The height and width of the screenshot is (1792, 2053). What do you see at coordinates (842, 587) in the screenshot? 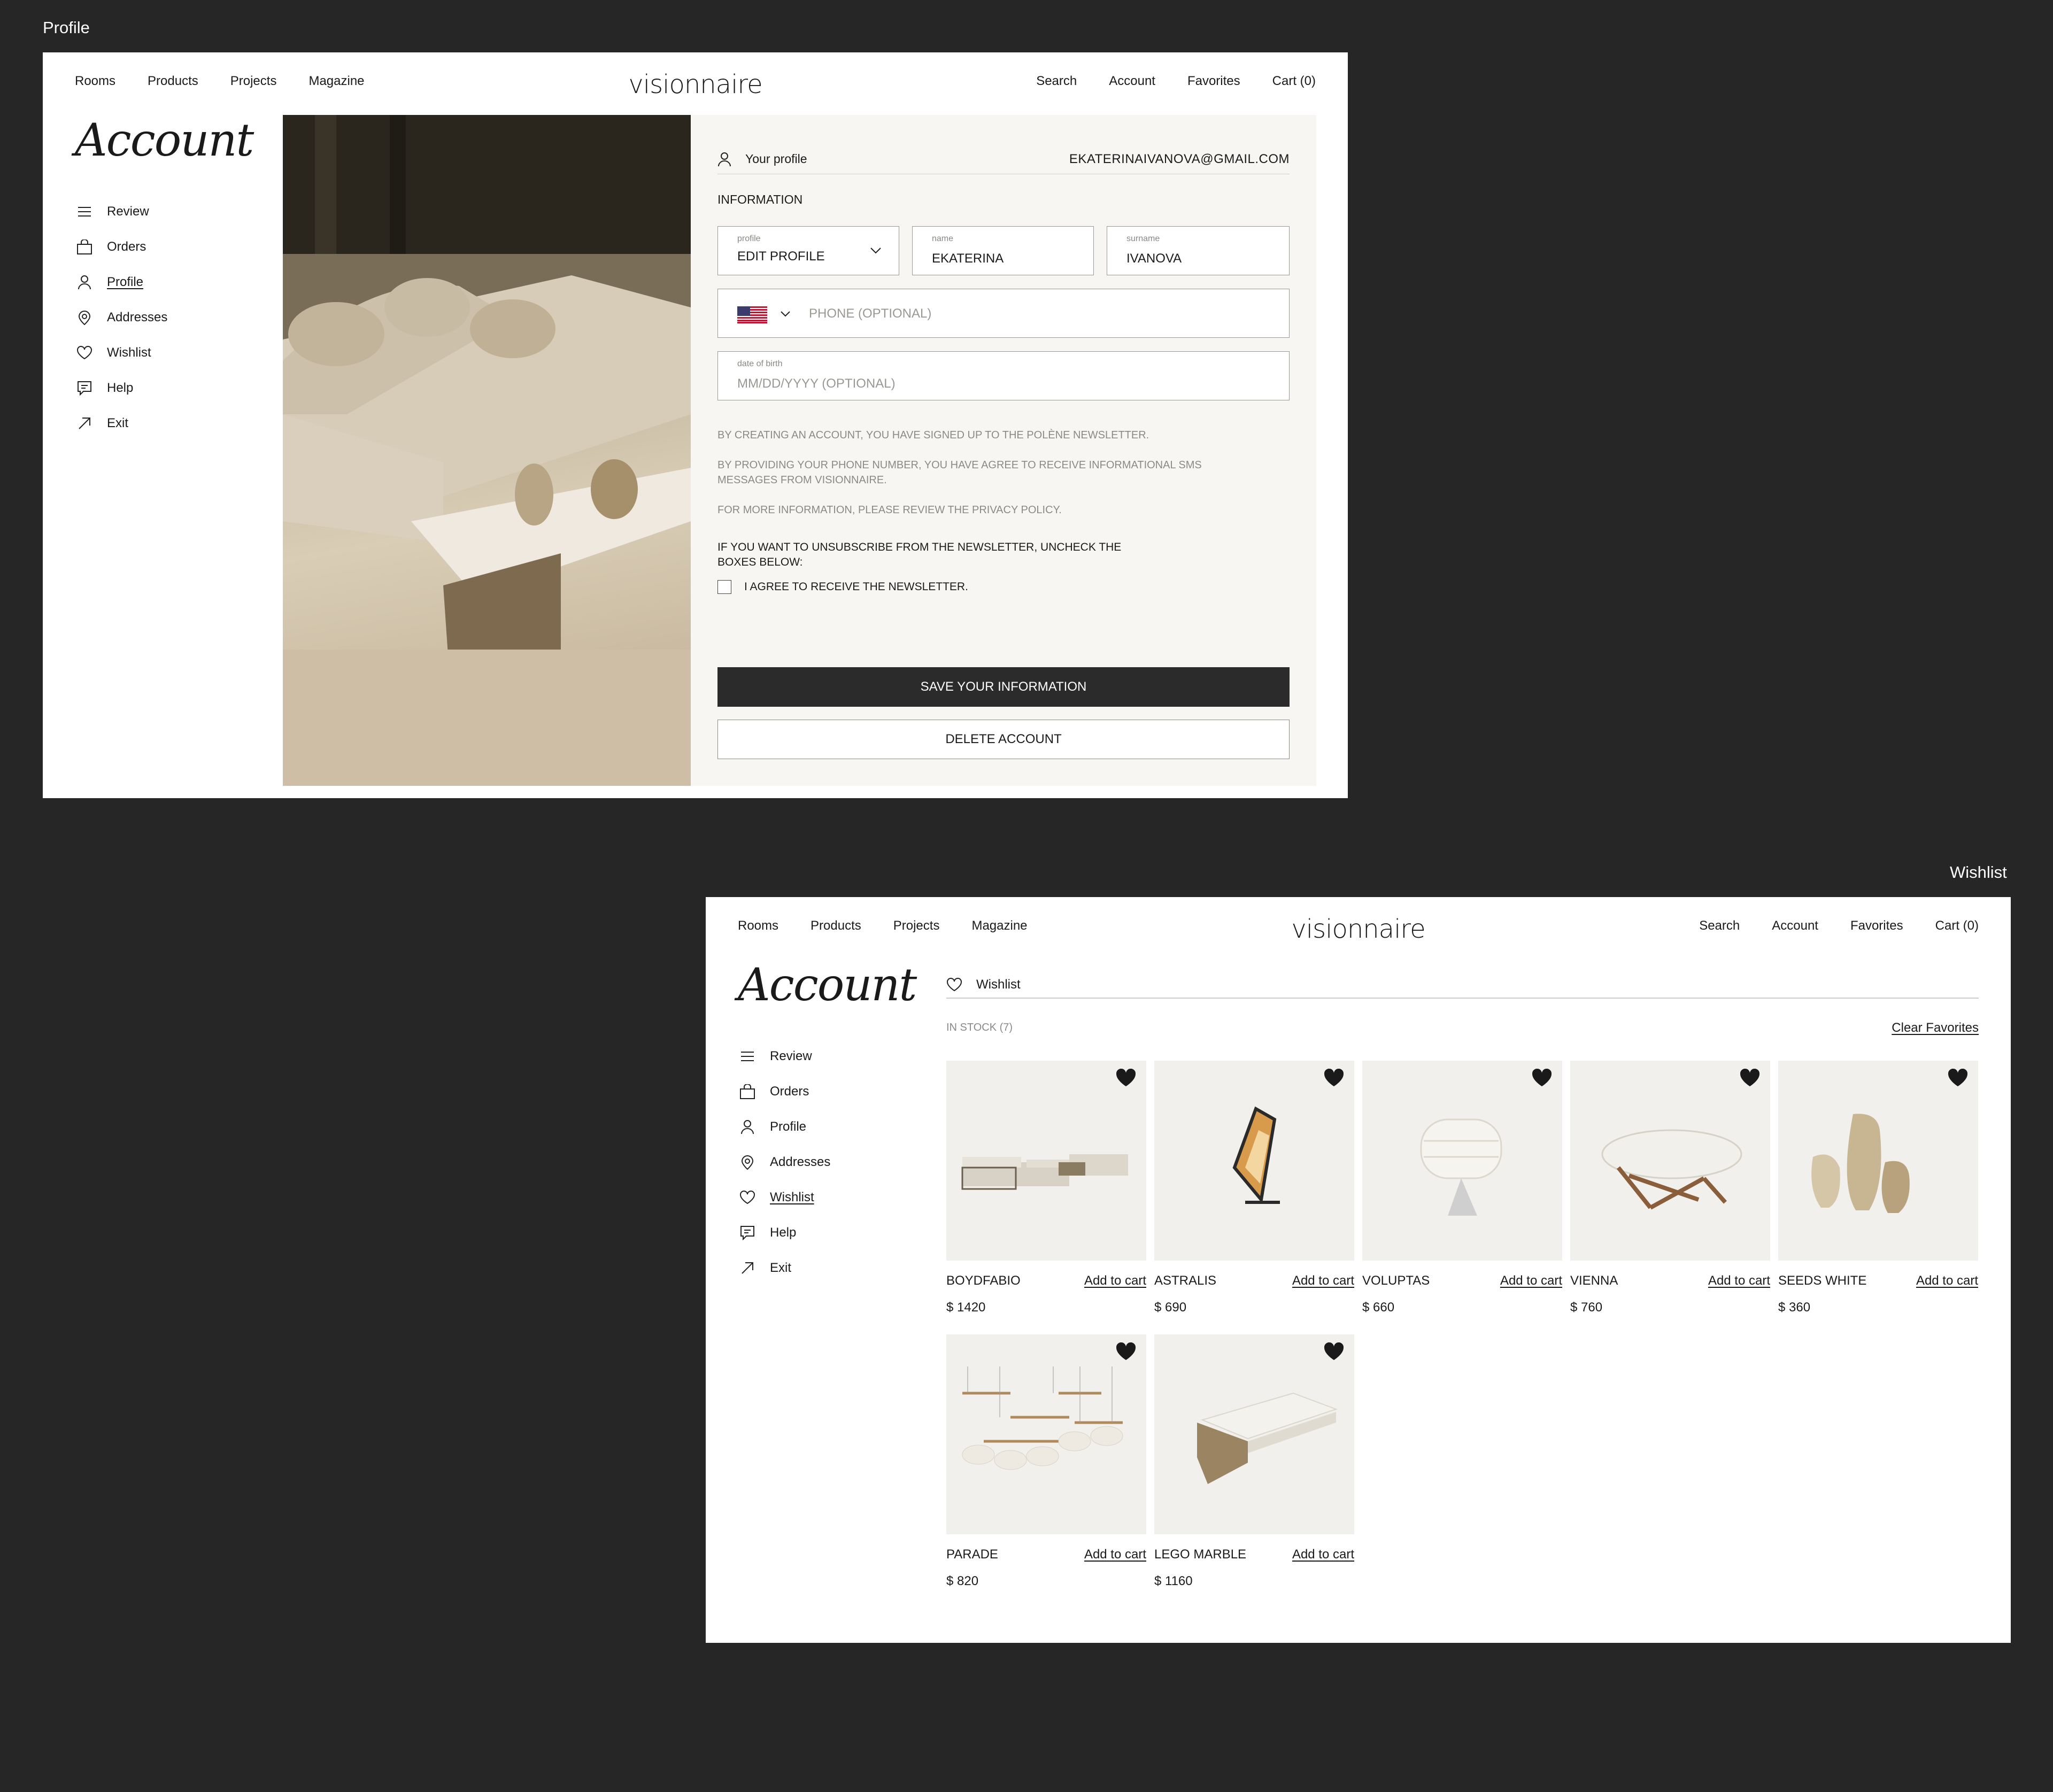
I see `newsletter-option: I AGREE TO RECEIVE THE NEWSLETTER.` at bounding box center [842, 587].